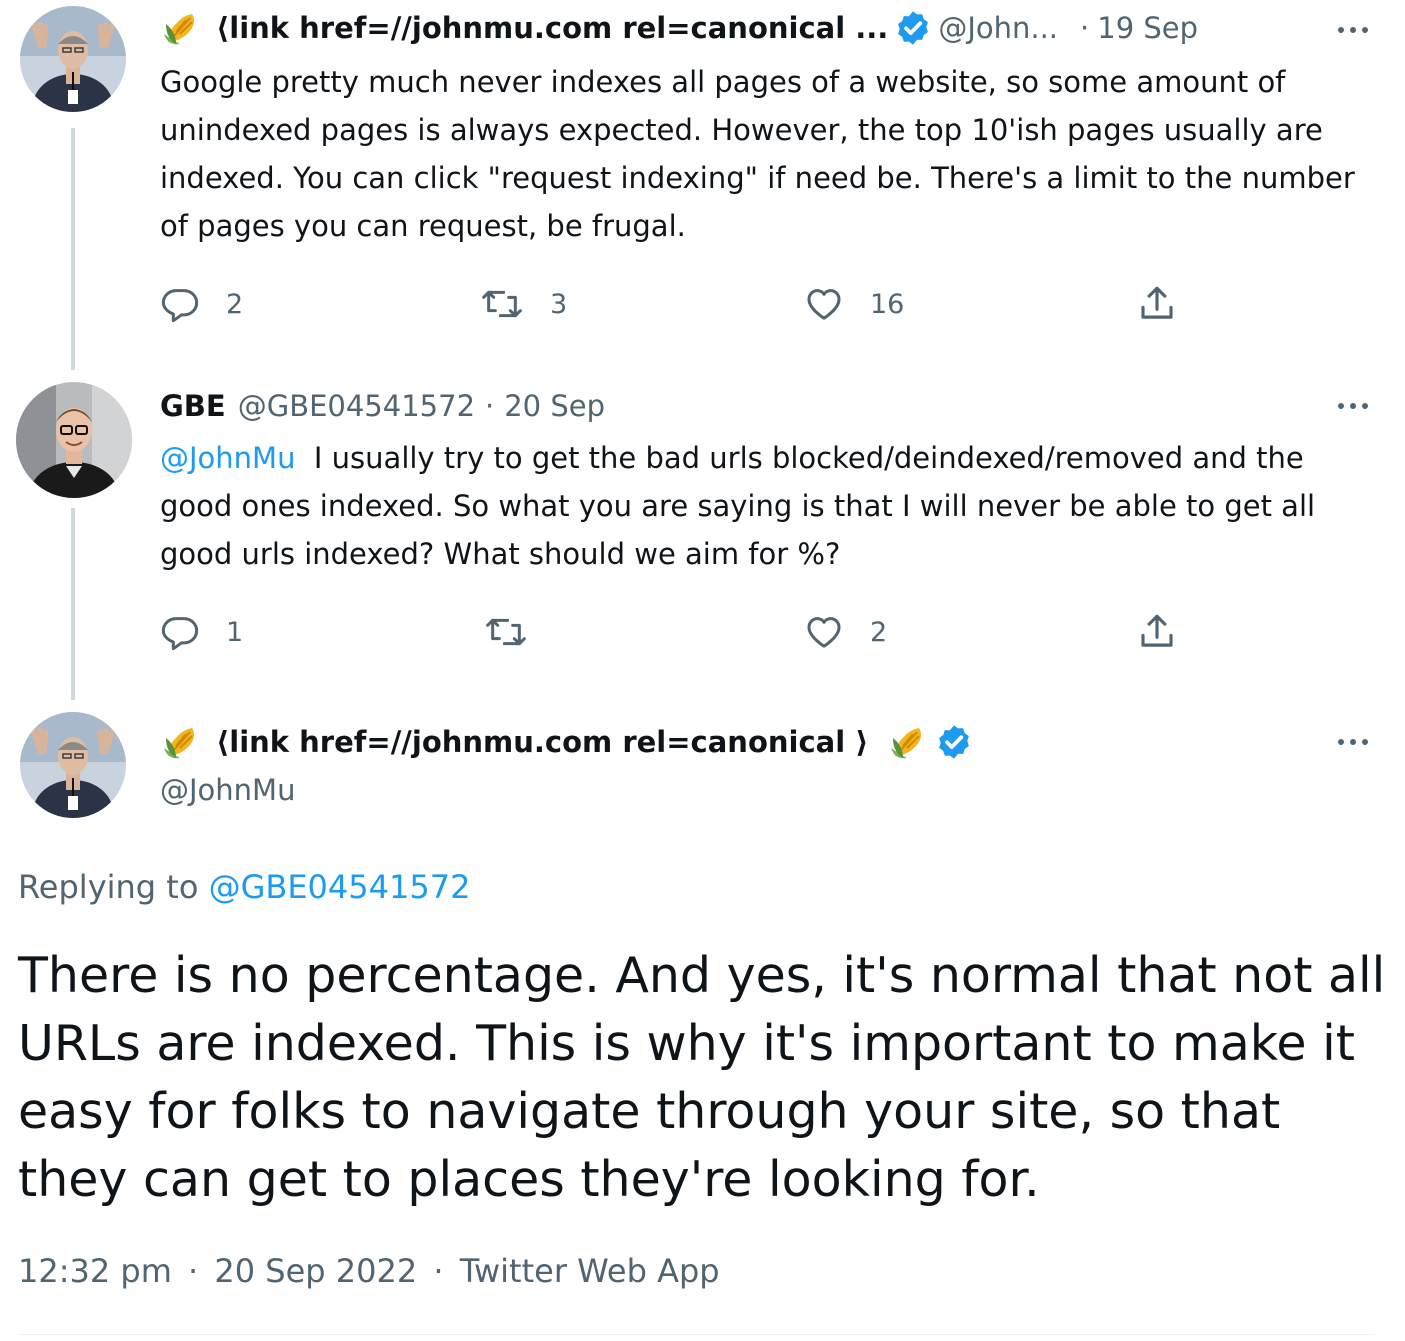  What do you see at coordinates (95, 1271) in the screenshot?
I see `tweet-time: 12:32 pm` at bounding box center [95, 1271].